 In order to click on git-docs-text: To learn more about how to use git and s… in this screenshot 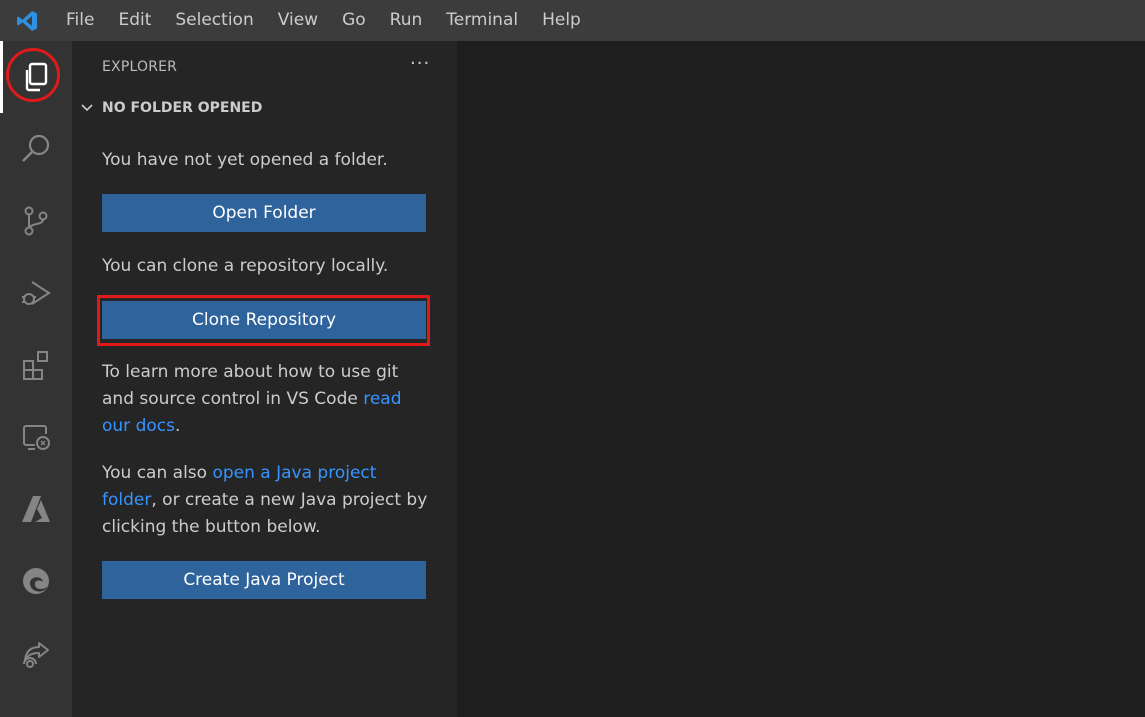, I will do `click(250, 385)`.